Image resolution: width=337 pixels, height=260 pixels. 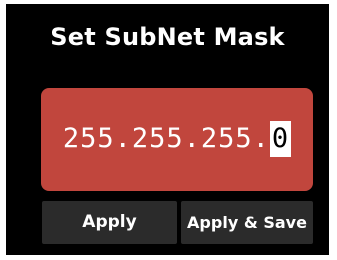 I want to click on subnet-mask-value: 255.255.255.0, so click(x=177, y=139).